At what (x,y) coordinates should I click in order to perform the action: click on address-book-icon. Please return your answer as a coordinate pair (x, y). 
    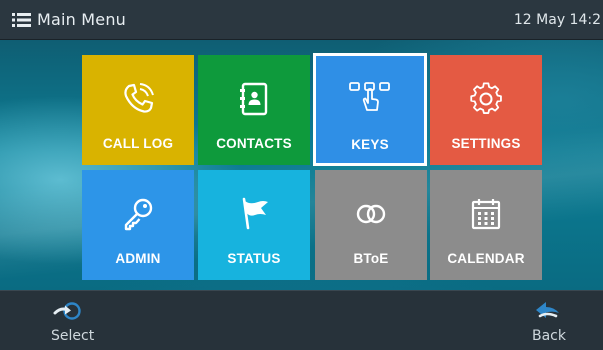
    Looking at the image, I should click on (254, 99).